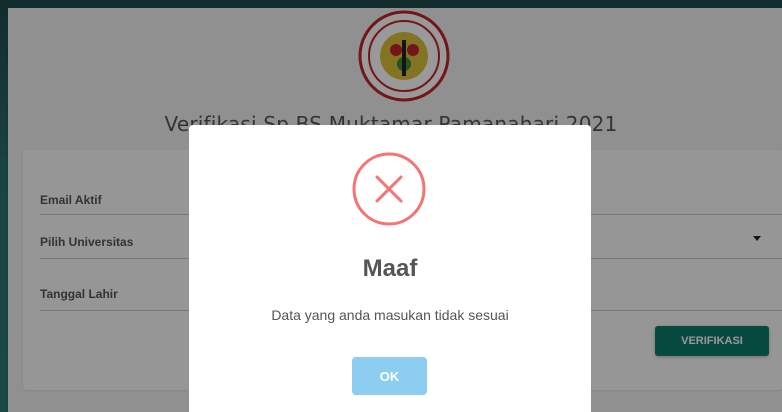 This screenshot has height=412, width=782. I want to click on modal-message: Data yang anda masukan tidak sesuai, so click(390, 315).